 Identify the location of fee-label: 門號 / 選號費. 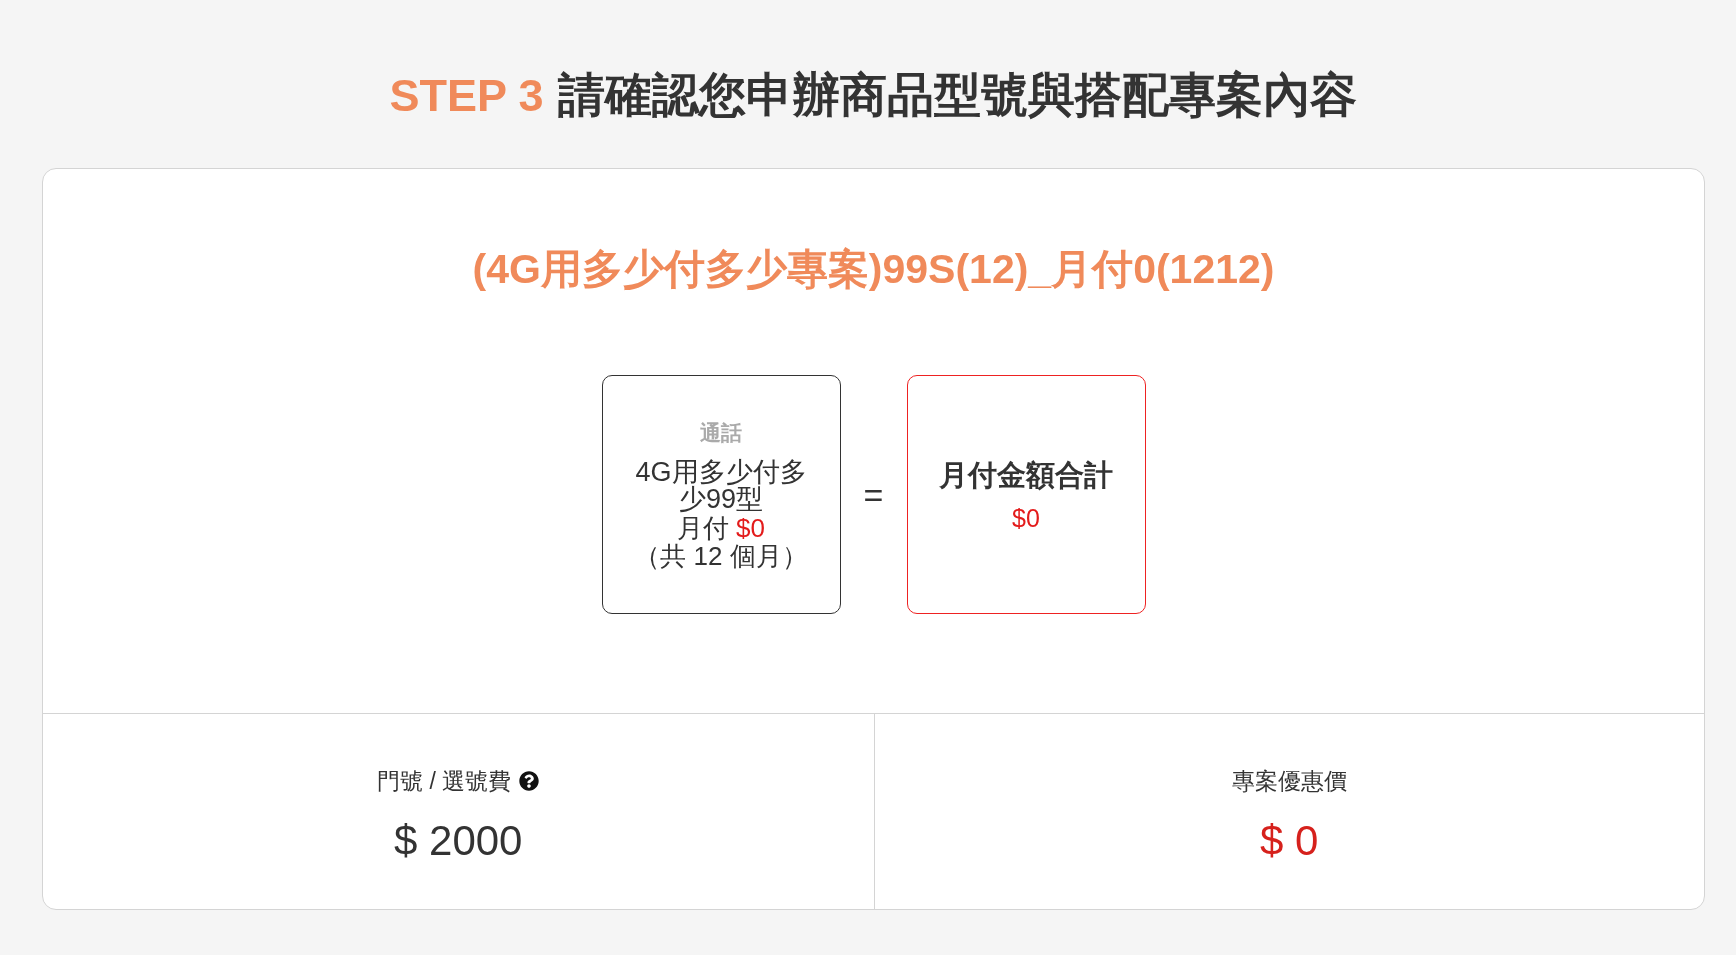
(444, 781).